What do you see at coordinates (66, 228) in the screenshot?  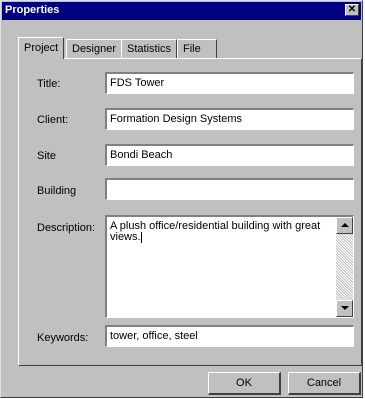 I see `description-label: Description:` at bounding box center [66, 228].